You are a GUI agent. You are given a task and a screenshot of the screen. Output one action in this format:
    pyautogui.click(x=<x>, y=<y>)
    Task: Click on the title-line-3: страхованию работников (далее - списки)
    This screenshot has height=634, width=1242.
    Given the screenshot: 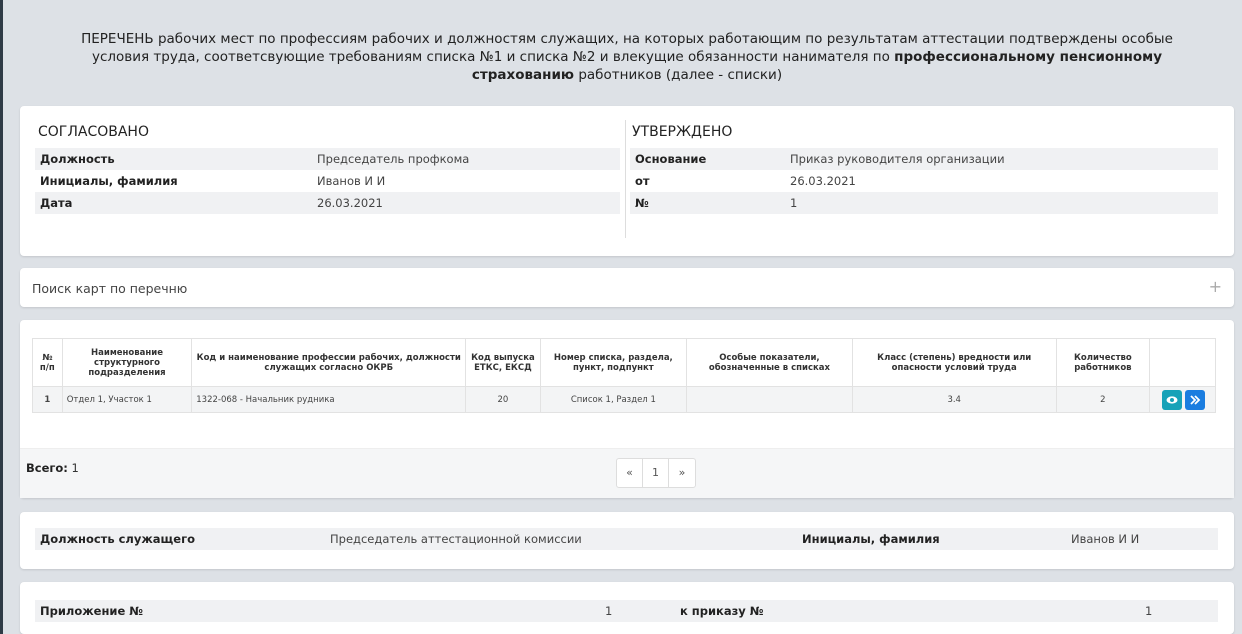 What is the action you would take?
    pyautogui.click(x=627, y=75)
    